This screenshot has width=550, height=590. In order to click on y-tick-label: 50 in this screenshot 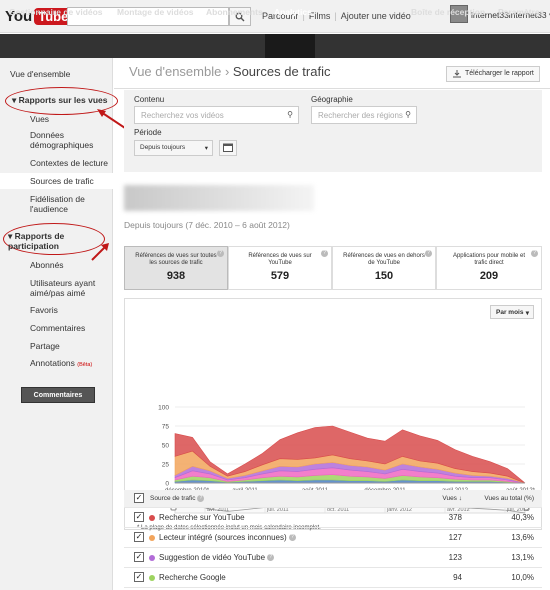, I will do `click(166, 446)`.